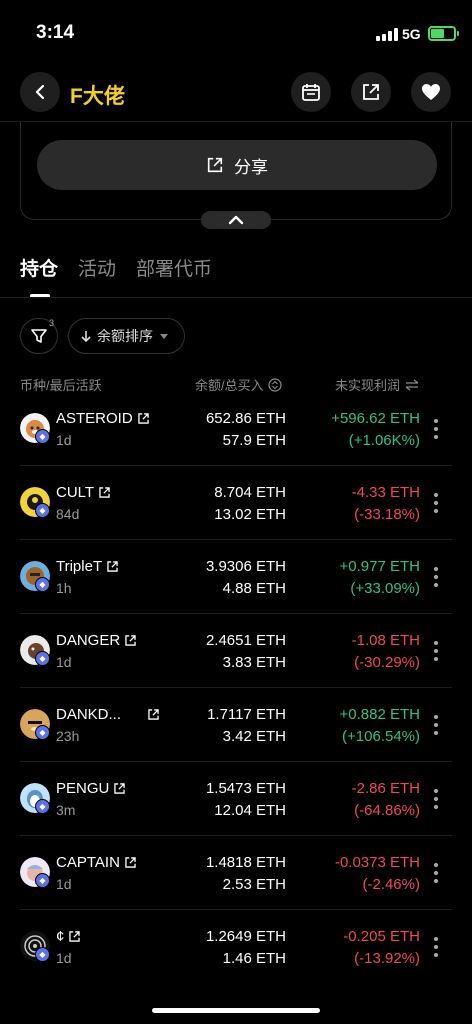 The height and width of the screenshot is (1024, 472). What do you see at coordinates (83, 492) in the screenshot?
I see `token-symbol: CULT` at bounding box center [83, 492].